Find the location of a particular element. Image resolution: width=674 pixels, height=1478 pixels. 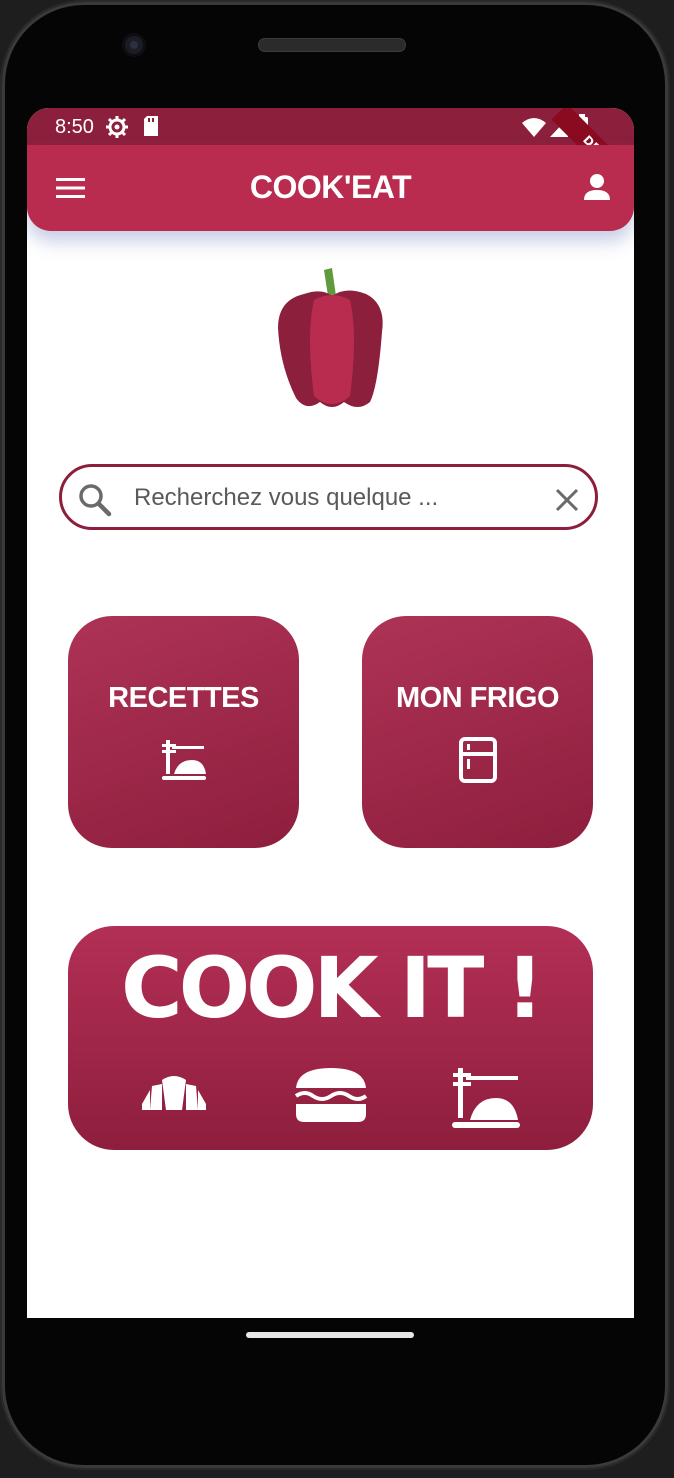

status-bar: 8:50 is located at coordinates (330, 156).